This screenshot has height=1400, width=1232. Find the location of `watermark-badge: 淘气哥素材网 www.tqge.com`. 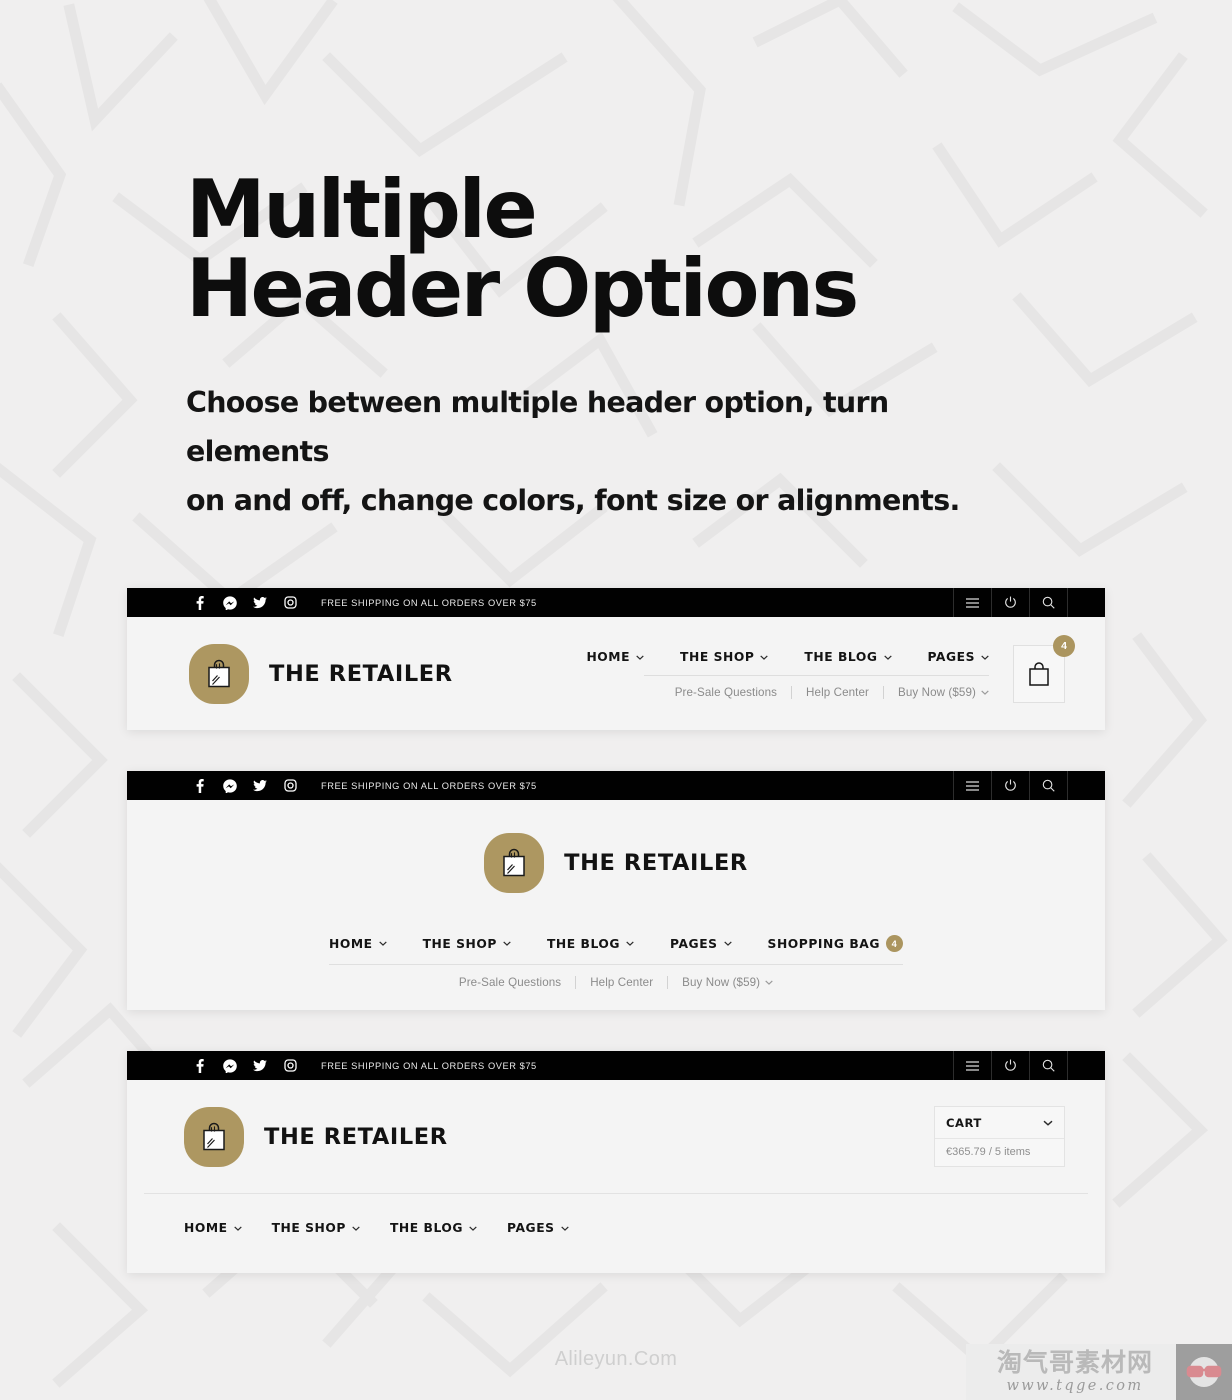

watermark-badge: 淘气哥素材网 www.tqge.com is located at coordinates (1099, 1372).